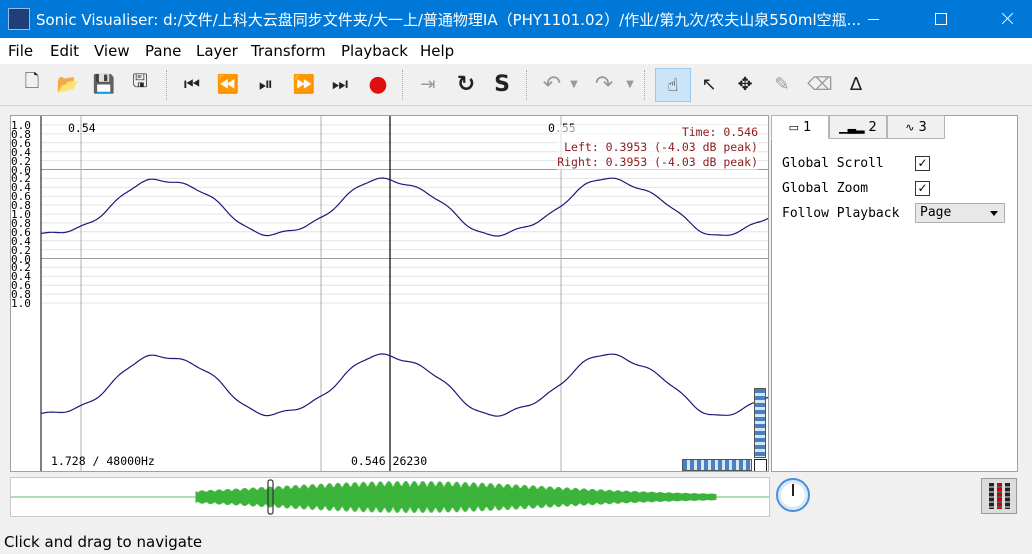 The width and height of the screenshot is (1032, 554). What do you see at coordinates (19, 19) in the screenshot?
I see `app-icon` at bounding box center [19, 19].